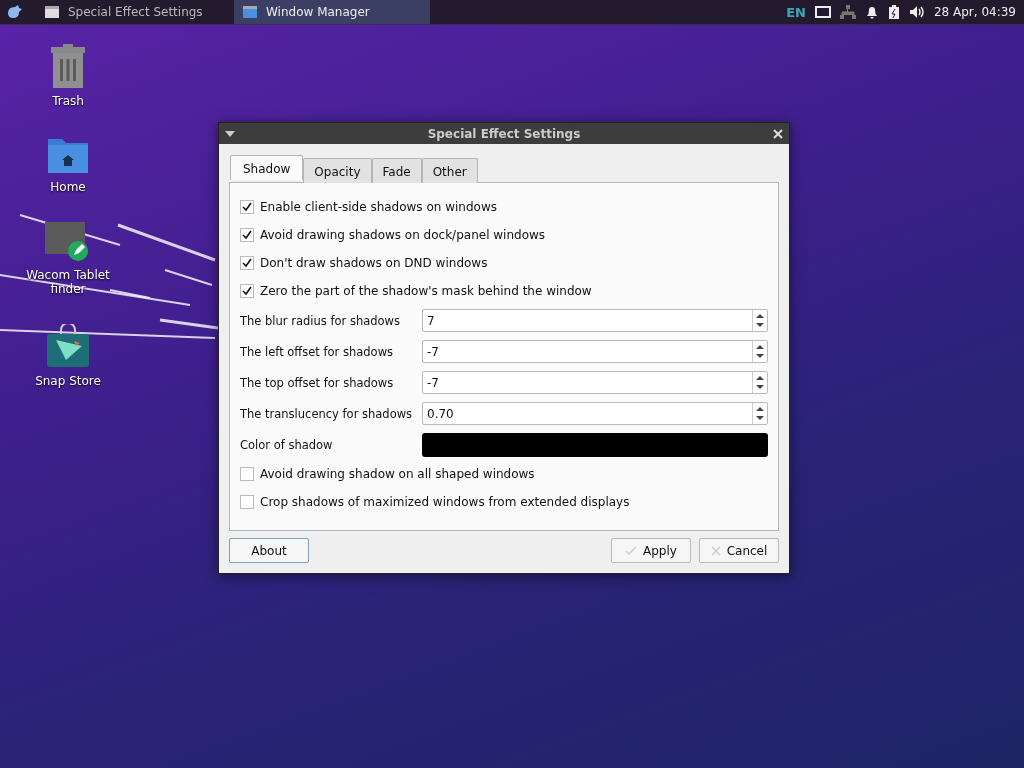 The width and height of the screenshot is (1024, 768). Describe the element at coordinates (68, 381) in the screenshot. I see `desktop-icon-label: Snap Store` at that location.